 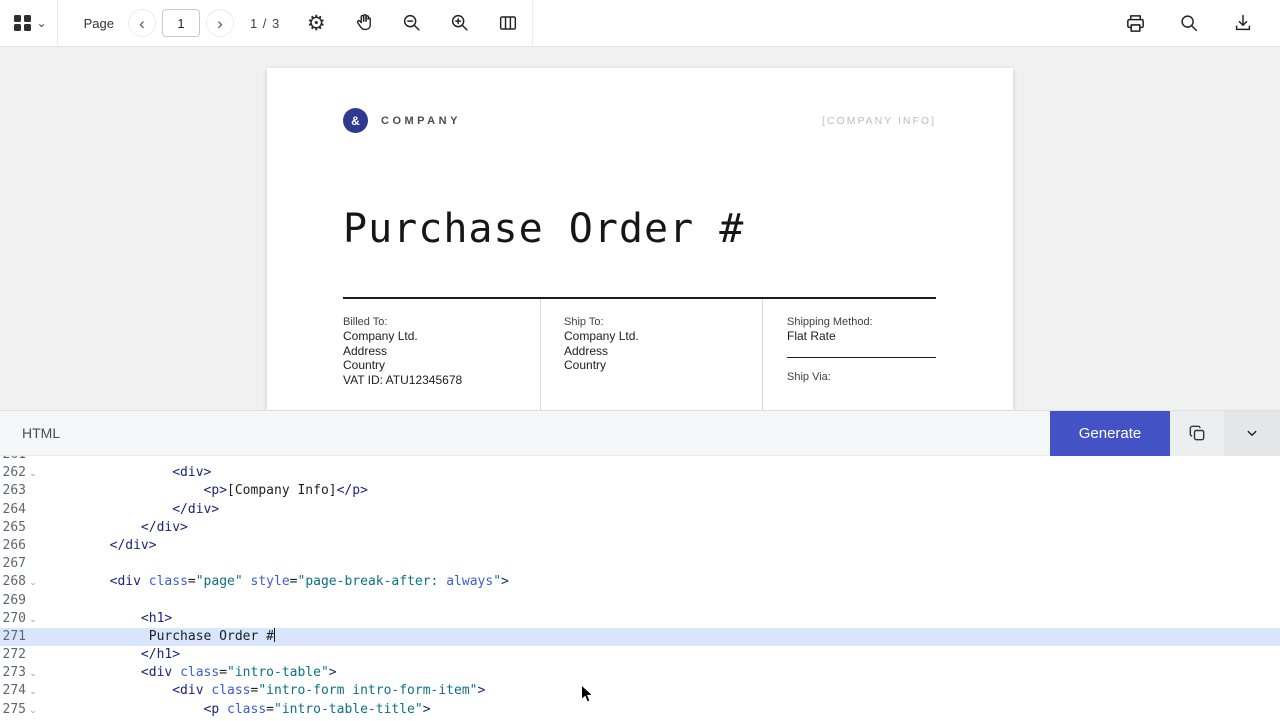 I want to click on code-line: 270 ⌄ <h1>, so click(x=640, y=619).